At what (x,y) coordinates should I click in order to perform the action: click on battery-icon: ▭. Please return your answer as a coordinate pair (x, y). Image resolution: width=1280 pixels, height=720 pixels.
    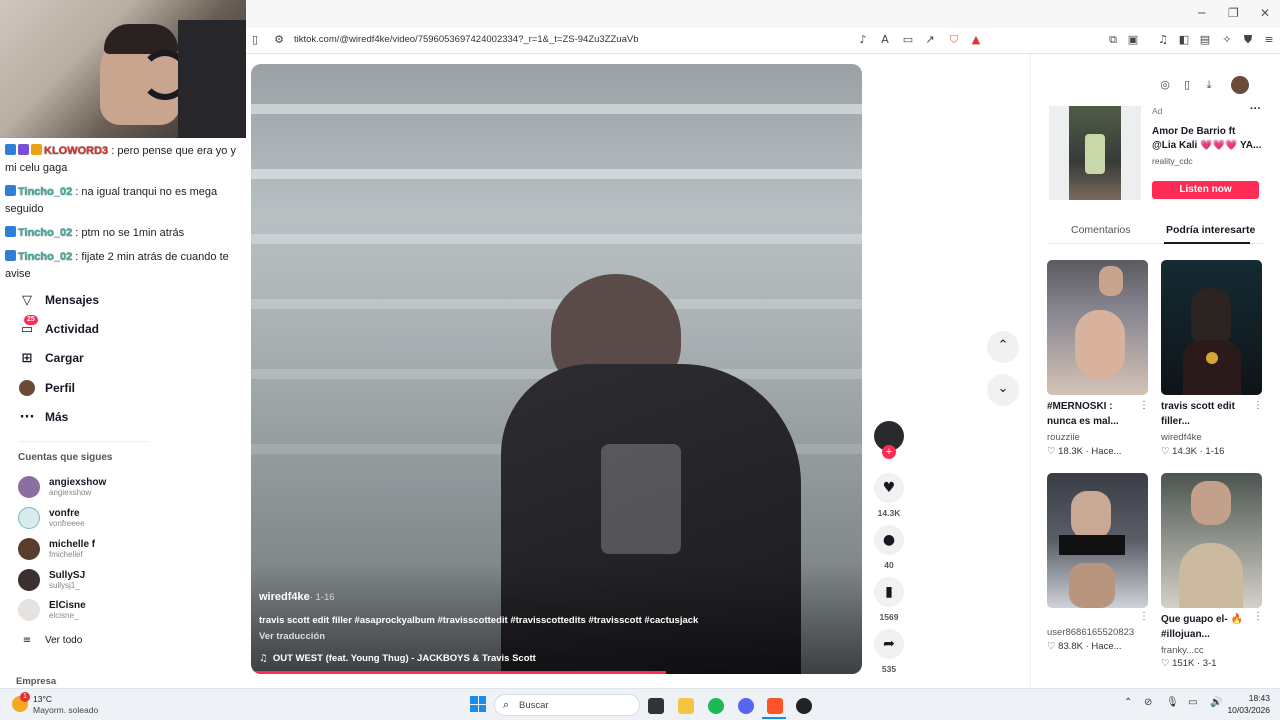
    Looking at the image, I should click on (1192, 702).